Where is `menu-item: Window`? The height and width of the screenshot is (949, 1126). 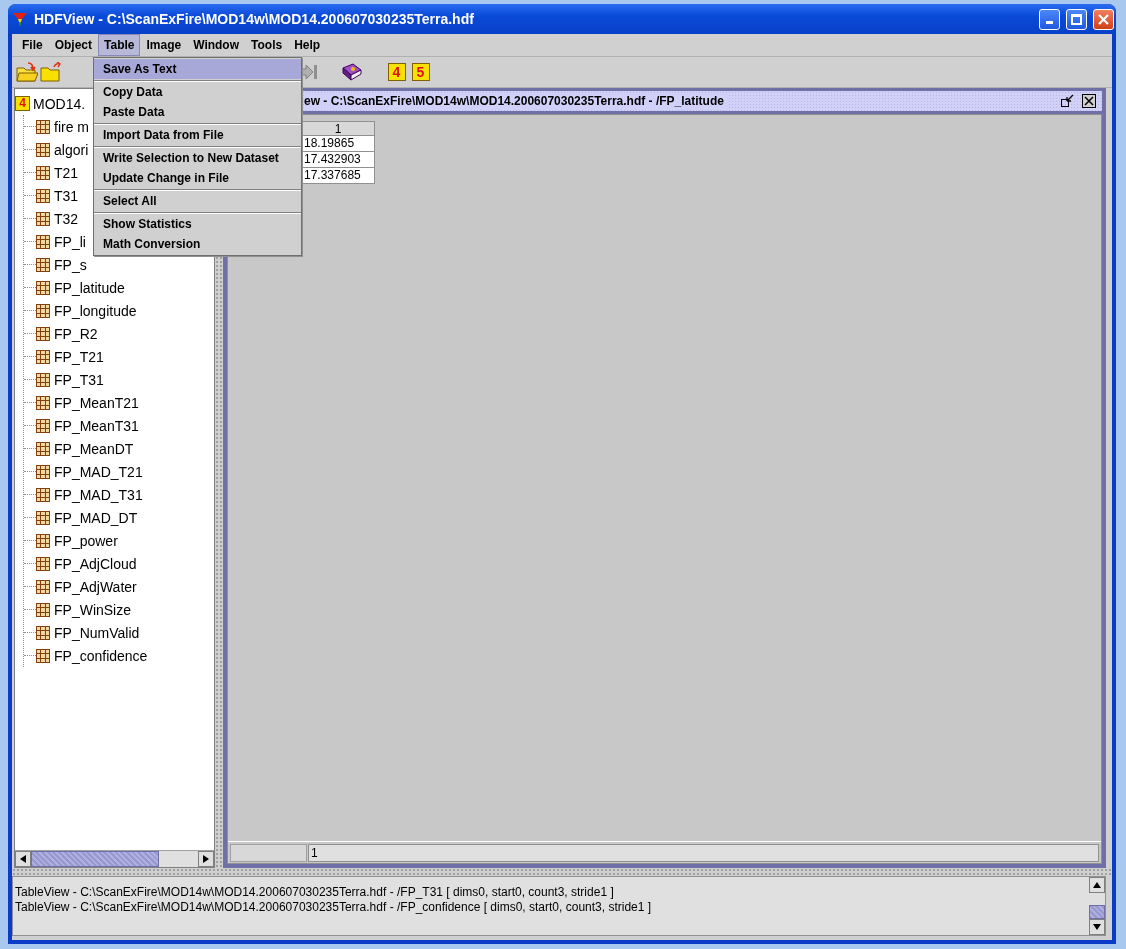 menu-item: Window is located at coordinates (216, 45).